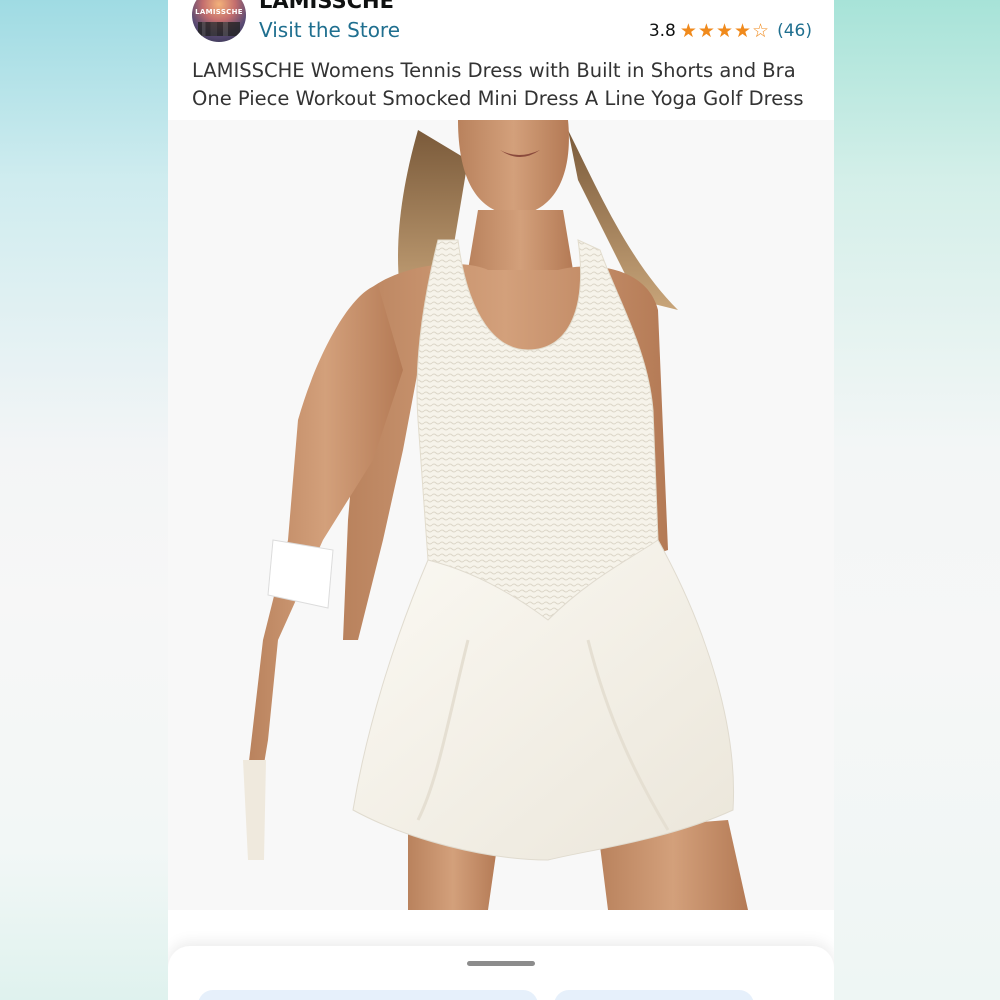 Image resolution: width=1000 pixels, height=1000 pixels. I want to click on avatar-skyline, so click(219, 29).